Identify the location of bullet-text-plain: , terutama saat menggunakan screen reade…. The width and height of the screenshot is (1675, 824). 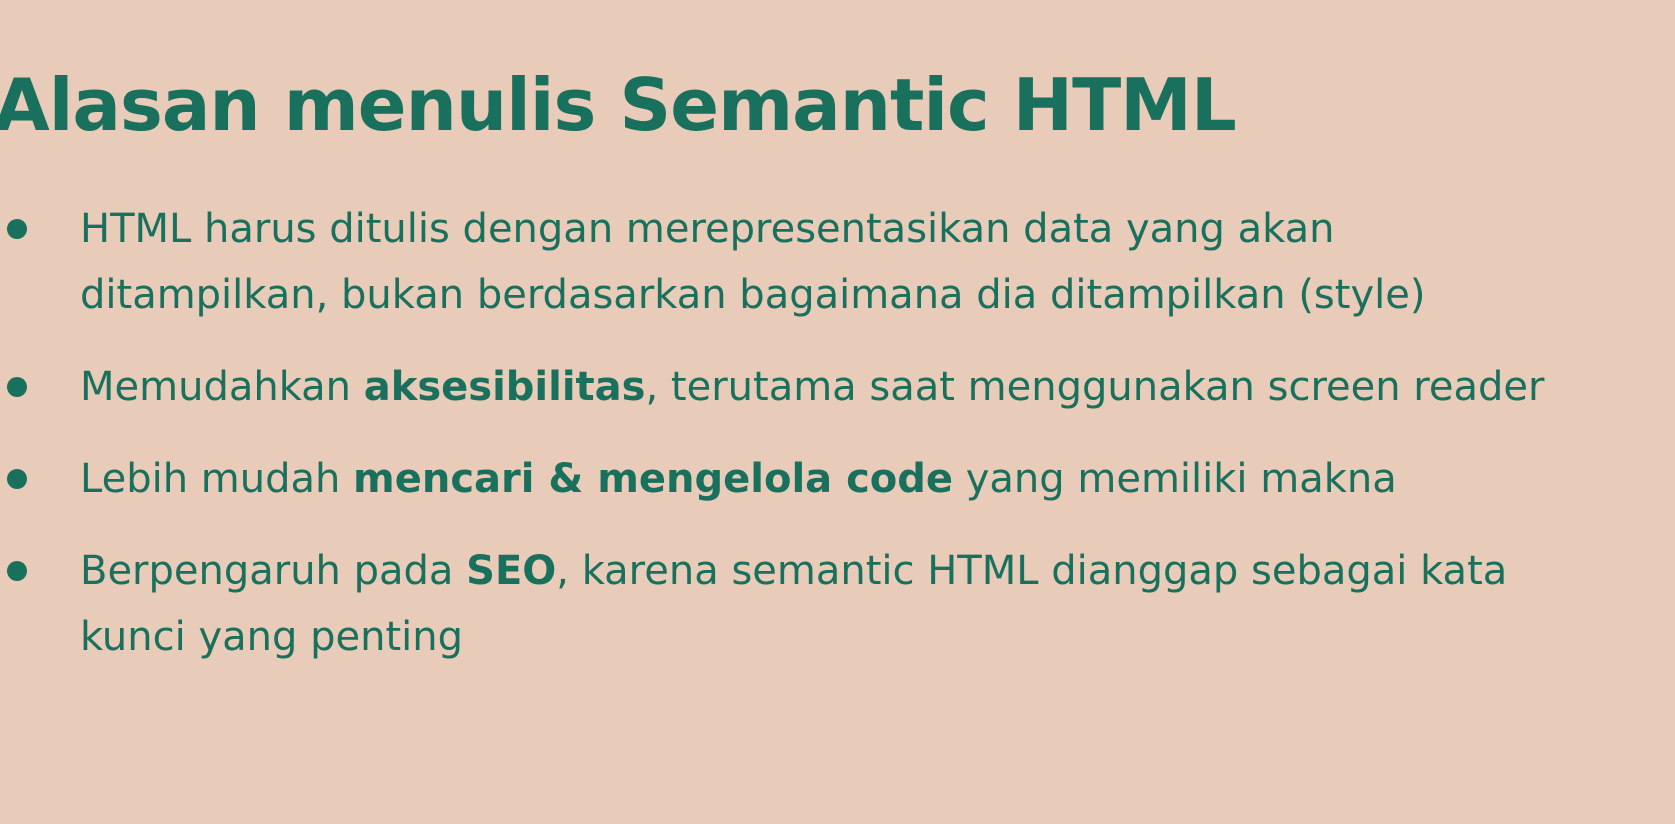
(1095, 387).